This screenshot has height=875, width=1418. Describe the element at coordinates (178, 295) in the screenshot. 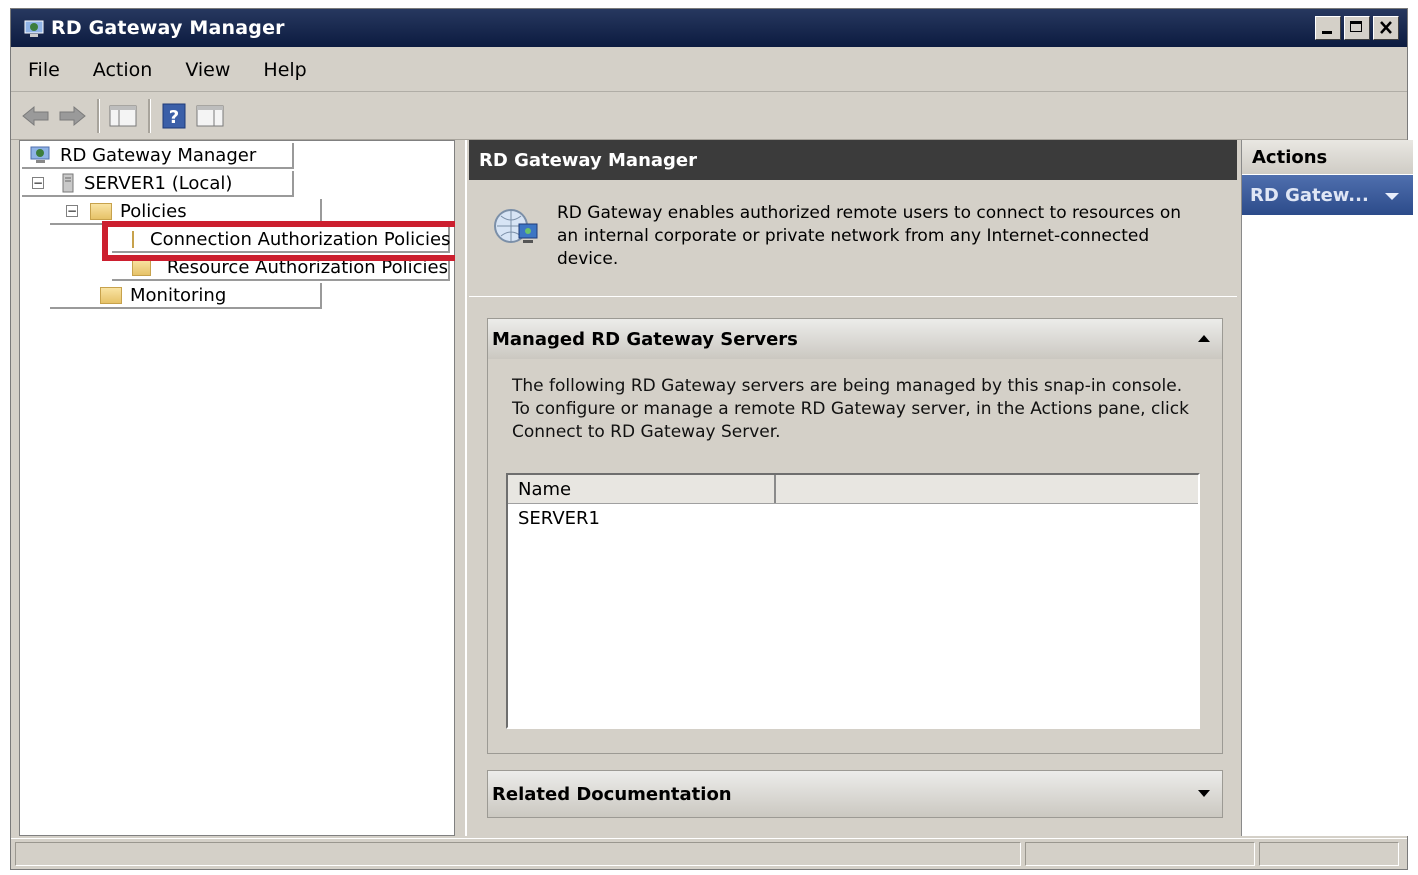

I see `tree-label-monitoring: Monitoring` at that location.